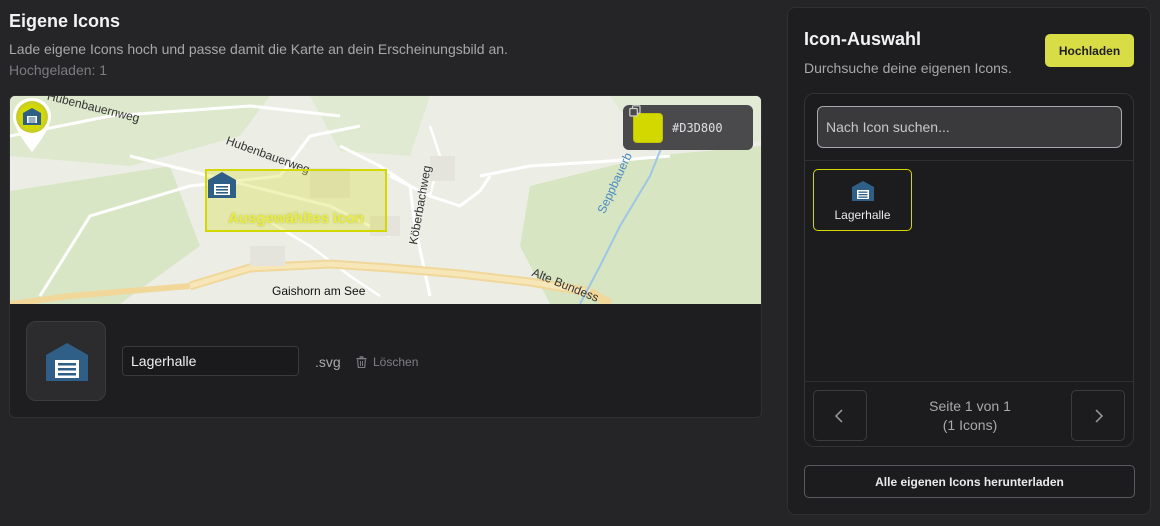  I want to click on pagination-info: Seite 1 von 1 (1 Icons), so click(970, 416).